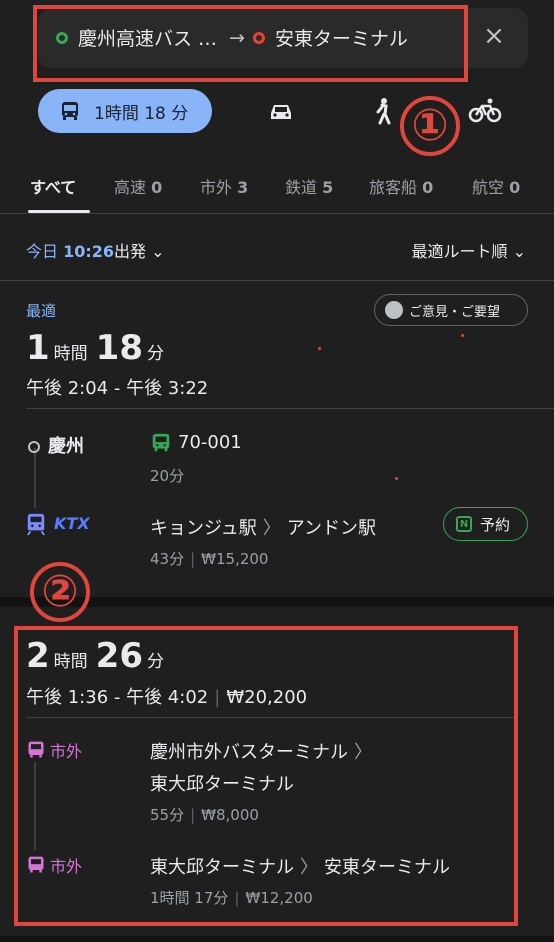 The width and height of the screenshot is (554, 942). Describe the element at coordinates (36, 524) in the screenshot. I see `train-icon` at that location.